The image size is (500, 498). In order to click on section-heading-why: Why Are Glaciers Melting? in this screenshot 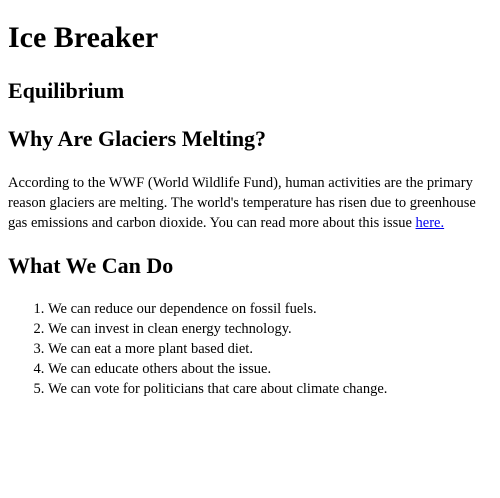, I will do `click(137, 138)`.